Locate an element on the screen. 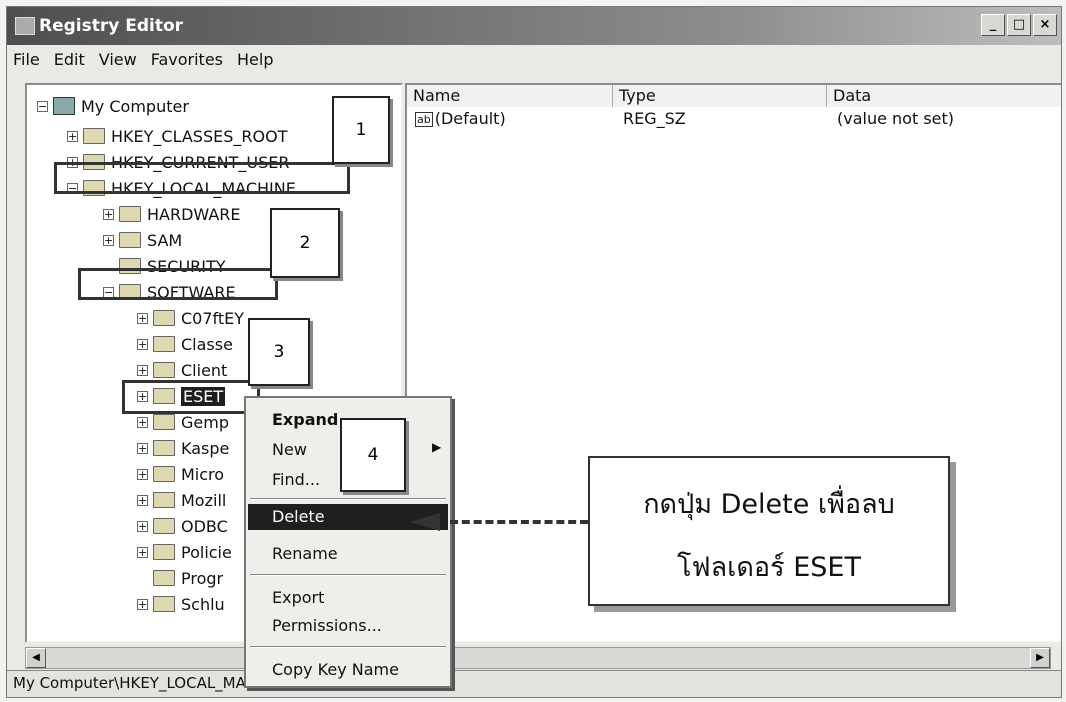  tree-item-policies: + Policie is located at coordinates (184, 552).